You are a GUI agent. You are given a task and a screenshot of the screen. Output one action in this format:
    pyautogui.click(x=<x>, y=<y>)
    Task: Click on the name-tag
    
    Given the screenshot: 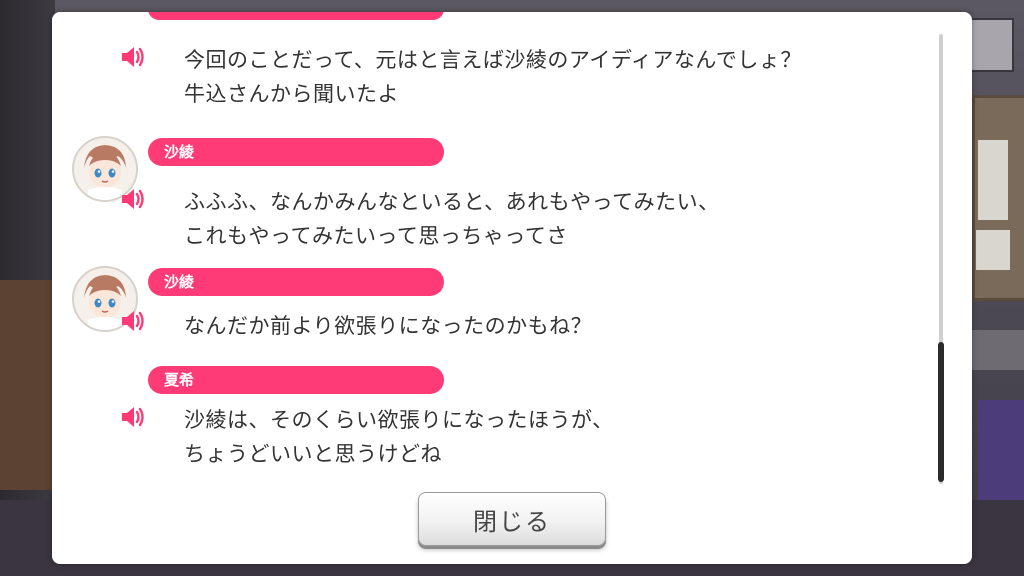 What is the action you would take?
    pyautogui.click(x=296, y=16)
    